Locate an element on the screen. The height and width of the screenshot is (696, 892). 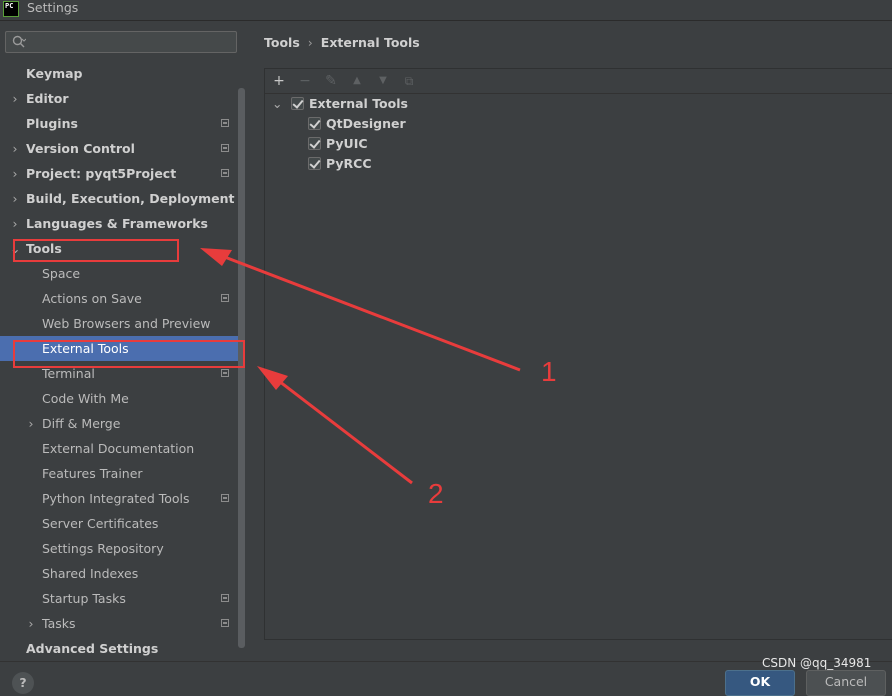
cancel-button: Cancel is located at coordinates (846, 683).